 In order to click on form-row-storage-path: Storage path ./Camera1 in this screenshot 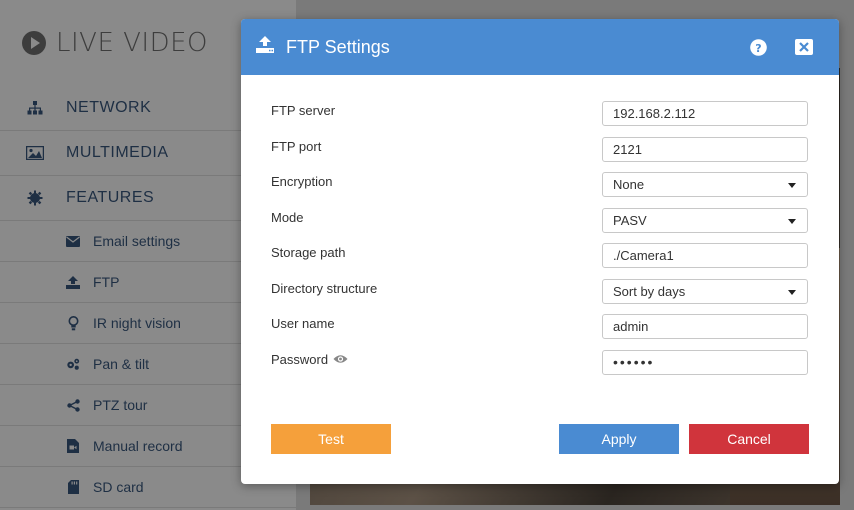, I will do `click(539, 259)`.